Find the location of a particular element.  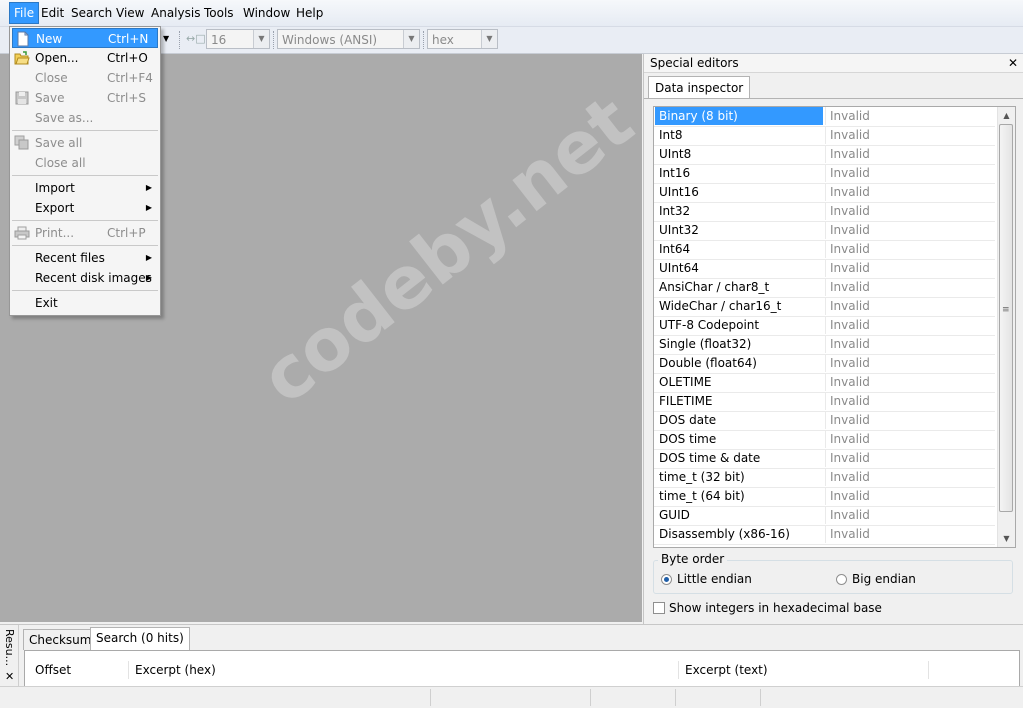

data-inspector-row: UInt64 Invalid is located at coordinates (824, 269).